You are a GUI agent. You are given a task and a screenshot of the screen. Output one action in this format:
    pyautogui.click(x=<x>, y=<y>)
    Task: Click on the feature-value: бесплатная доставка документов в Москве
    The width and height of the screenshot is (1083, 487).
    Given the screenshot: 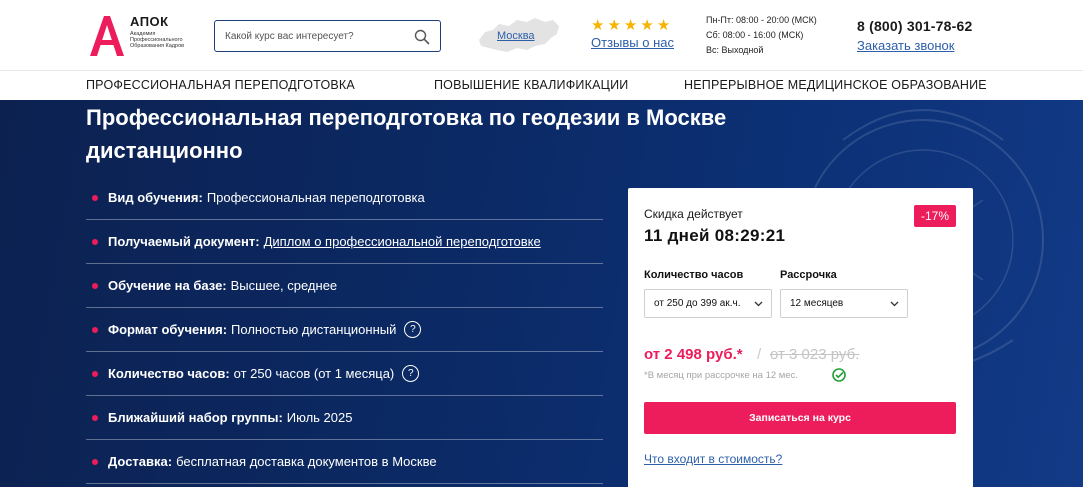 What is the action you would take?
    pyautogui.click(x=306, y=461)
    